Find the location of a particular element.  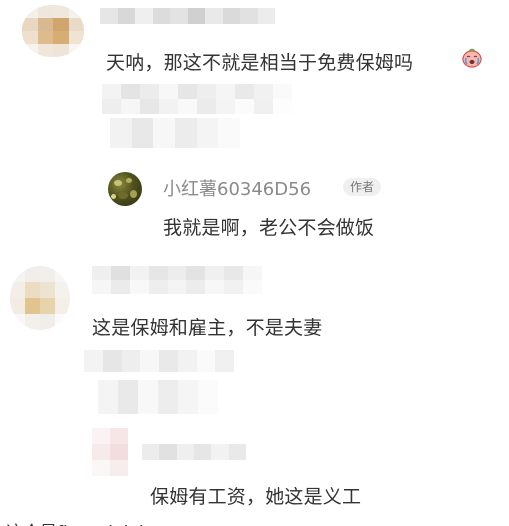

crying-face-emoji-icon is located at coordinates (472, 58).